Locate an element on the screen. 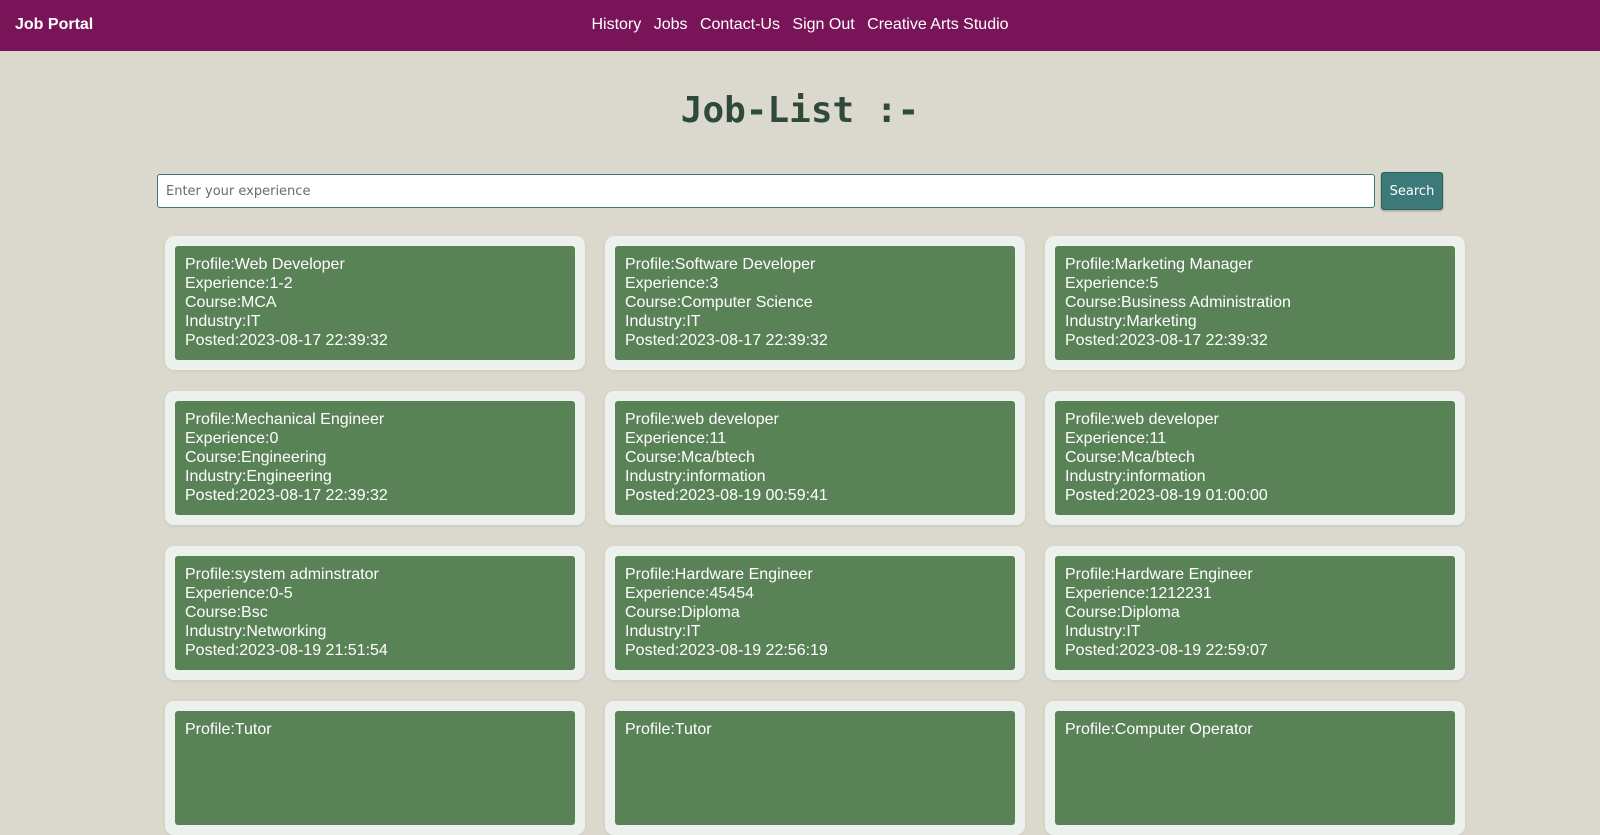 The image size is (1600, 835). job-card-body: Profile:Computer Operator is located at coordinates (1255, 768).